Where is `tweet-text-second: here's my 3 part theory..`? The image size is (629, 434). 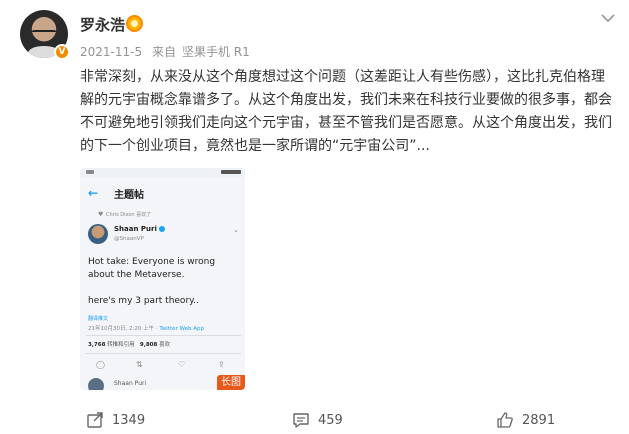
tweet-text-second: here's my 3 part theory.. is located at coordinates (143, 301).